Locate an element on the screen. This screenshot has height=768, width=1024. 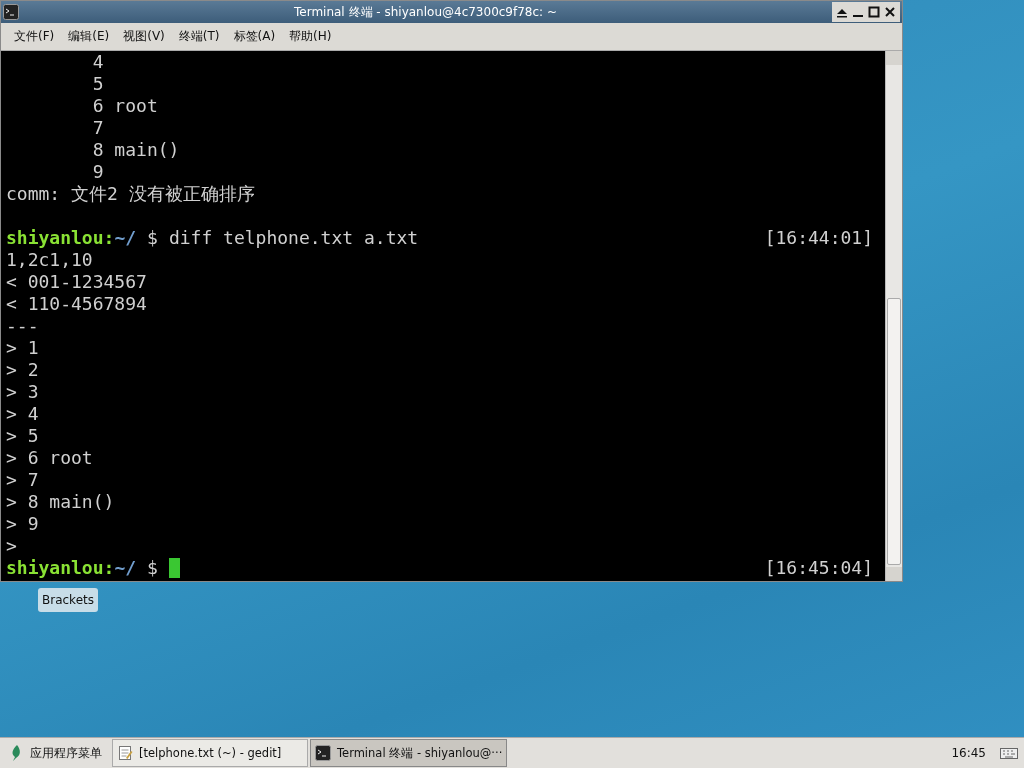
leaf-icon is located at coordinates (16, 753).